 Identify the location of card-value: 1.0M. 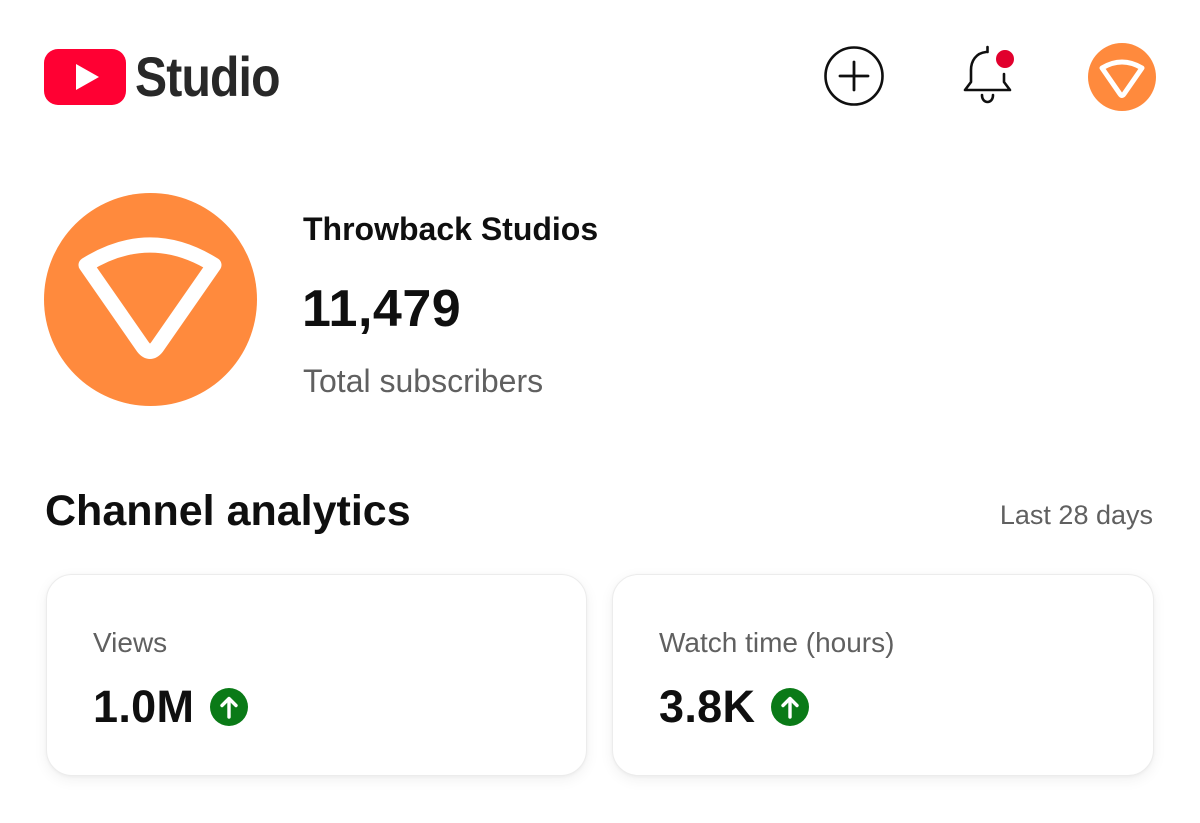
(144, 706).